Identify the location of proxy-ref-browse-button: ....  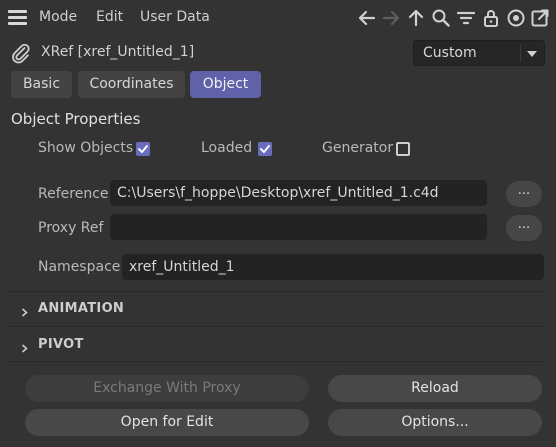
(524, 228).